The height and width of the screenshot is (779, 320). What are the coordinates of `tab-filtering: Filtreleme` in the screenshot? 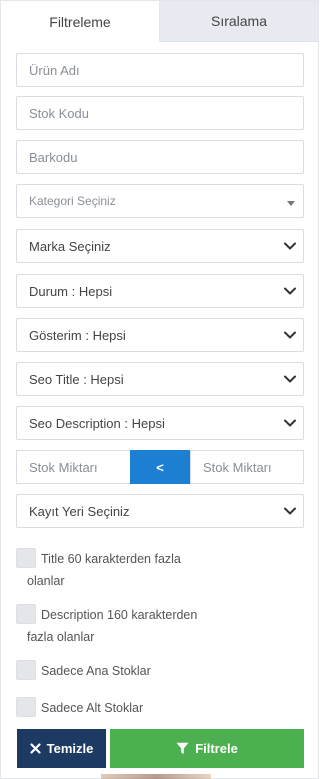 It's located at (80, 21).